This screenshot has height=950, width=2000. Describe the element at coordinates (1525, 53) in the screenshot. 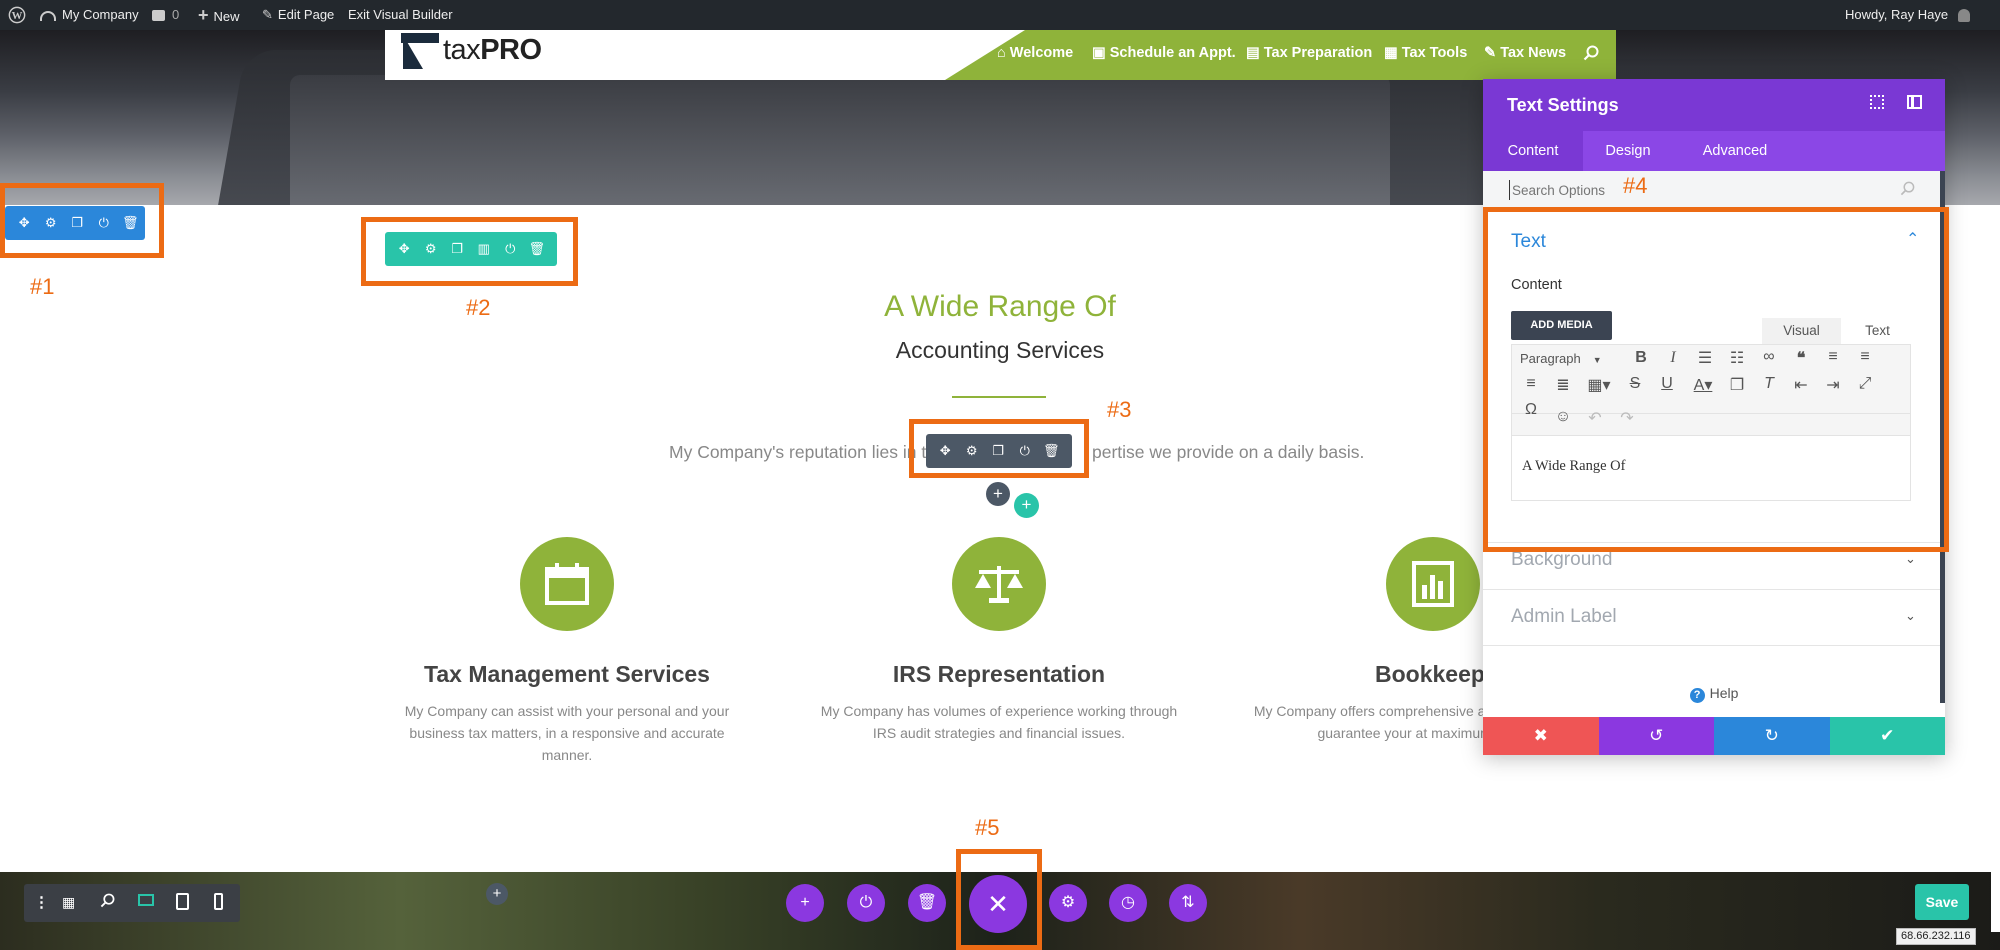

I see `nav-tax-news: ✎ Tax News` at that location.